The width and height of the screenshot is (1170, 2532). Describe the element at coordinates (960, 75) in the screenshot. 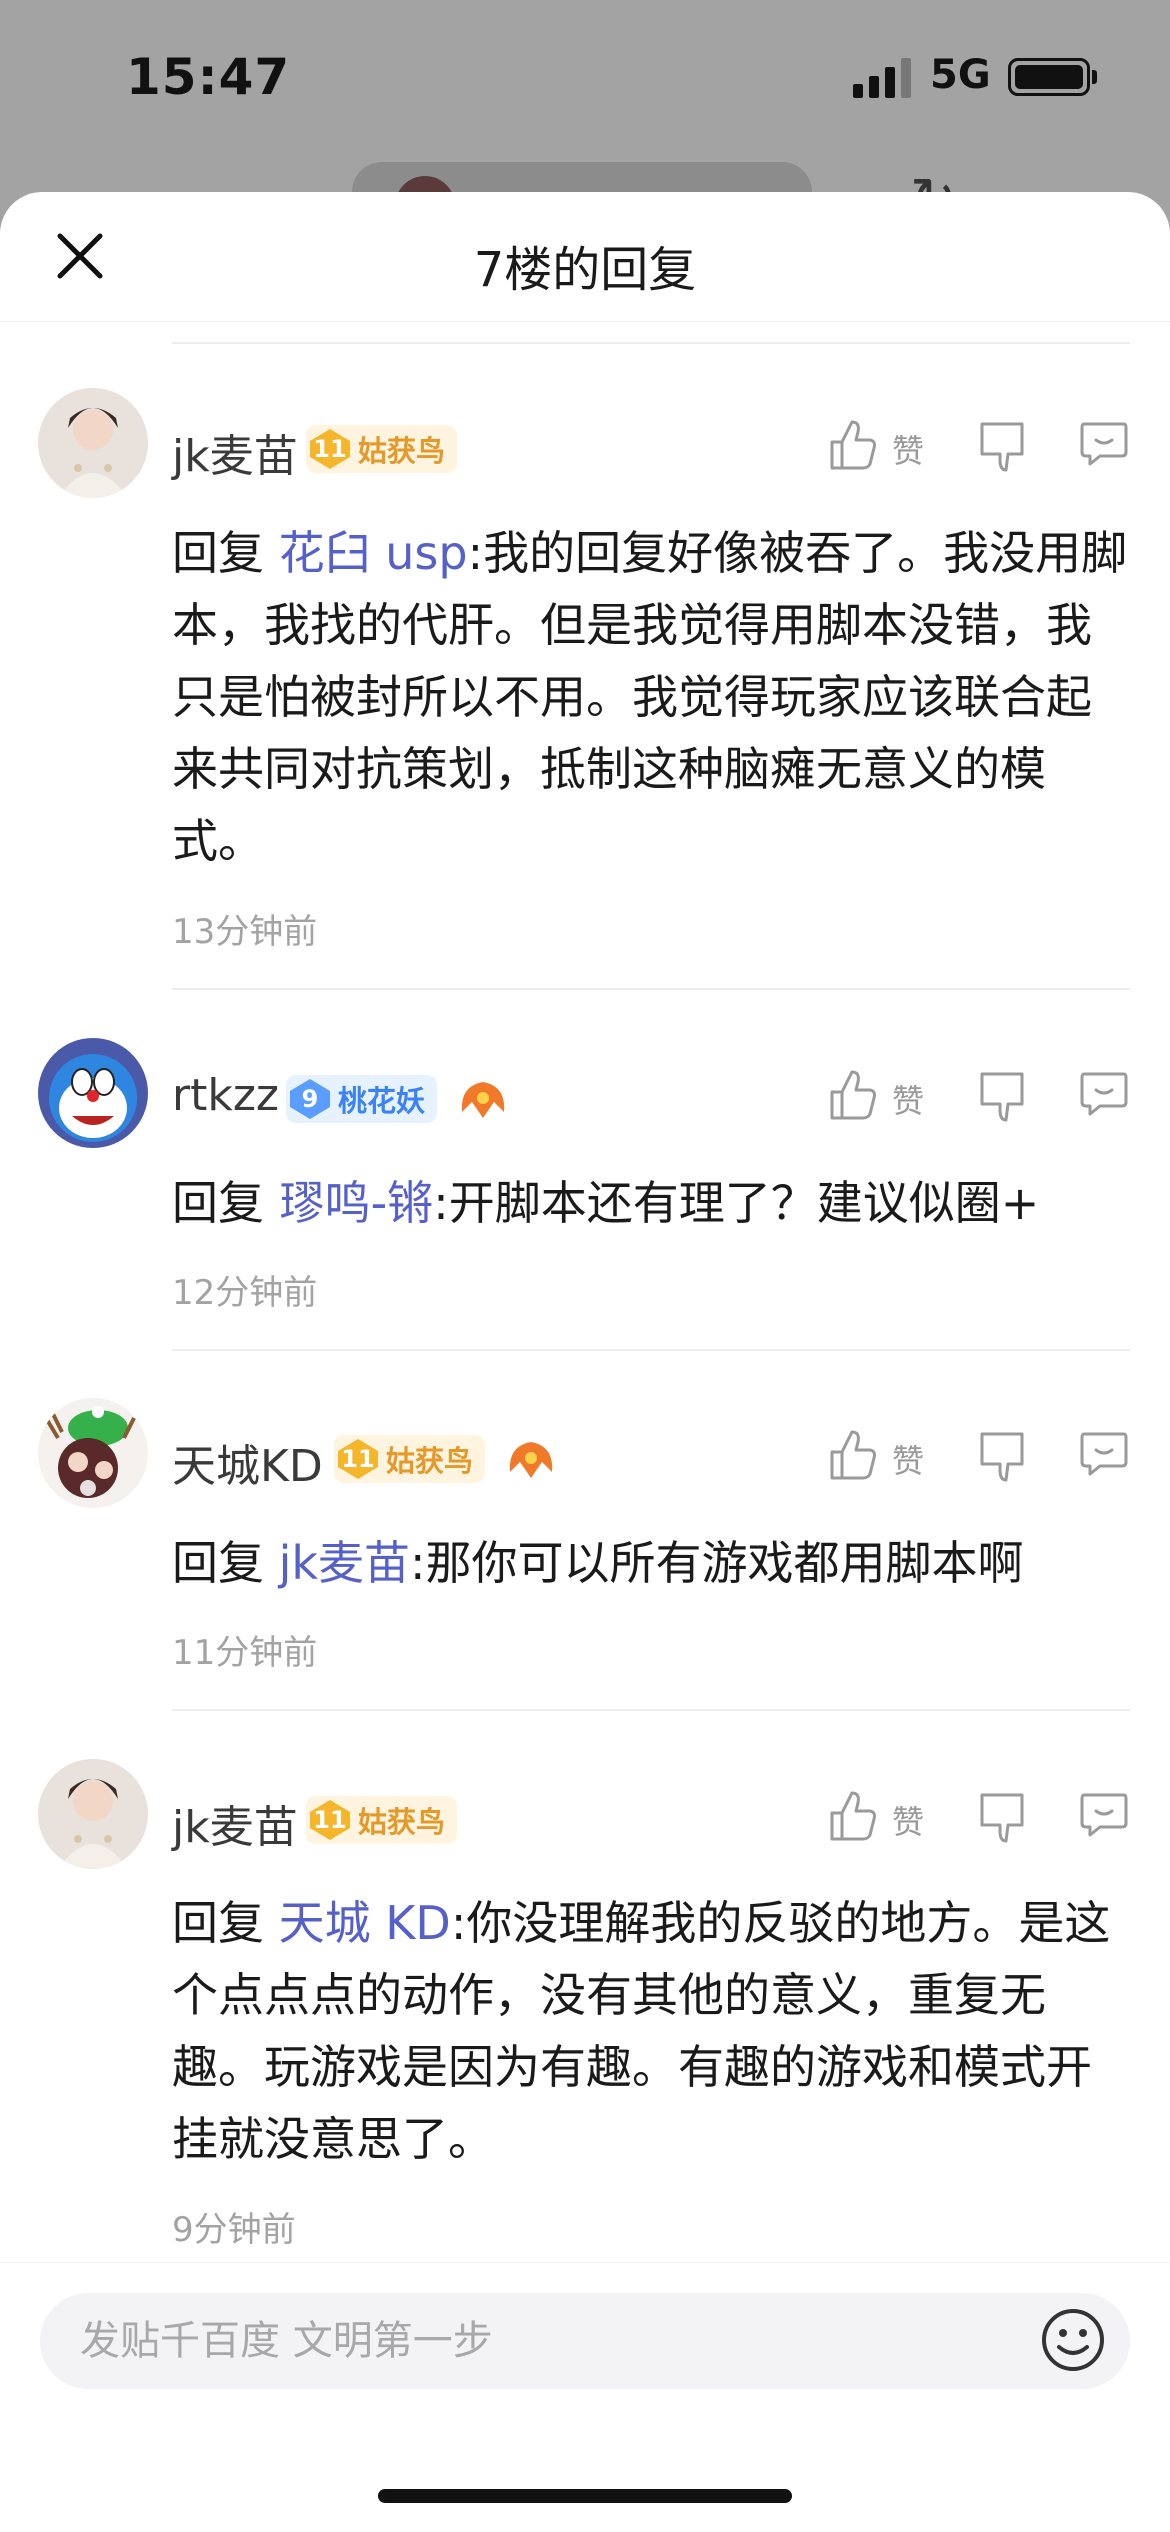

I see `network-type: 5G` at that location.